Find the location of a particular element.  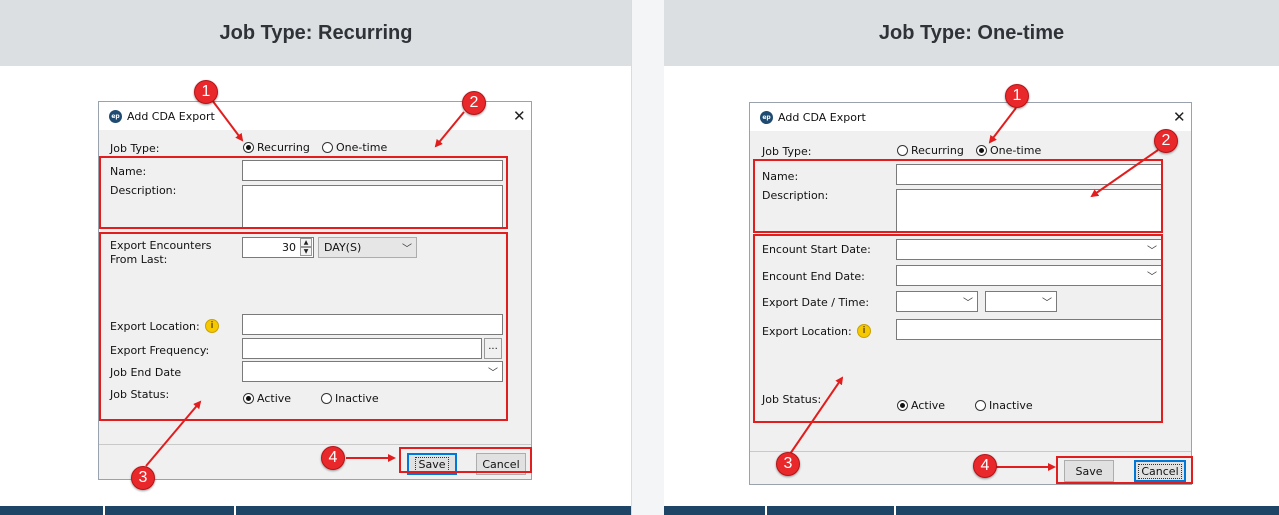

panel-edge is located at coordinates (631, 257).